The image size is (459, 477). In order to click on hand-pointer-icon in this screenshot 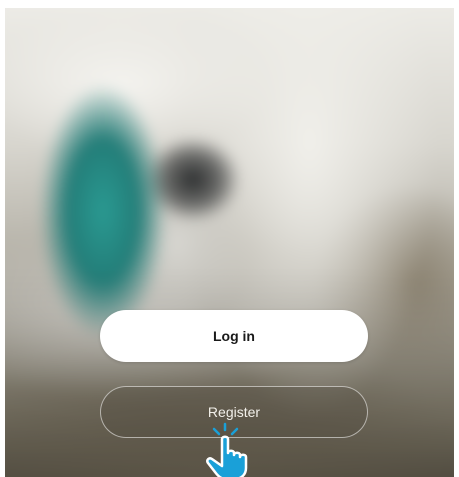, I will do `click(227, 449)`.